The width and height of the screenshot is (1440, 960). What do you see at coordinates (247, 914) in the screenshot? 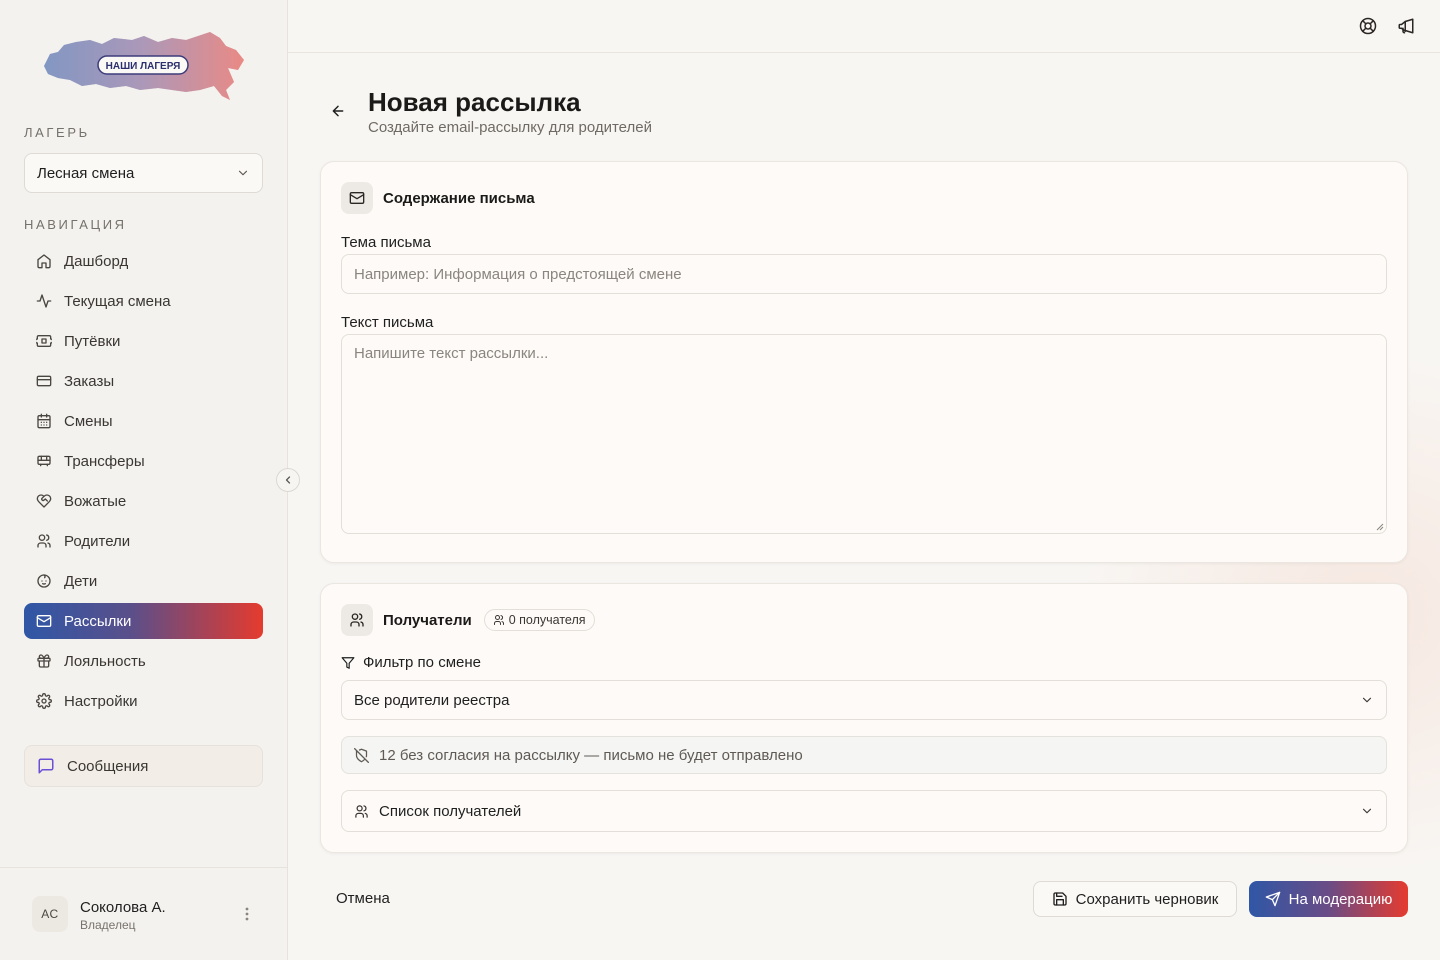
I see `more-vertical-icon` at bounding box center [247, 914].